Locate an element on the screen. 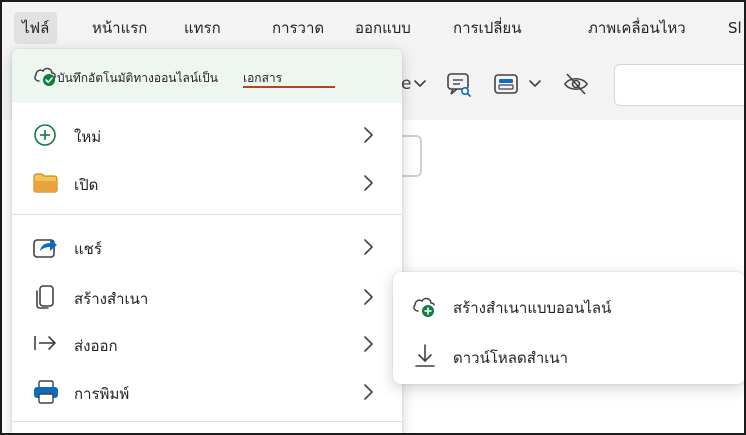 This screenshot has height=435, width=746. tab-home: หน้าแรก is located at coordinates (119, 28).